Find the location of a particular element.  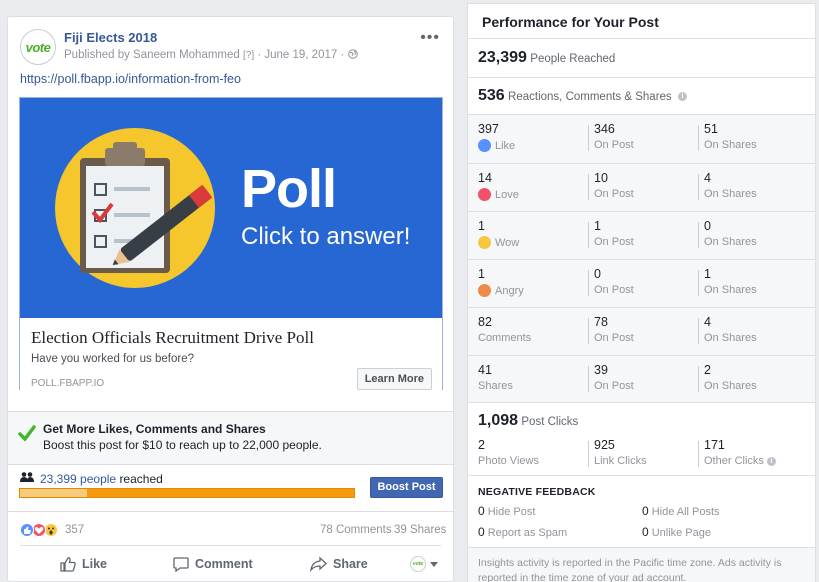

on-post-value: 1 is located at coordinates (597, 226).